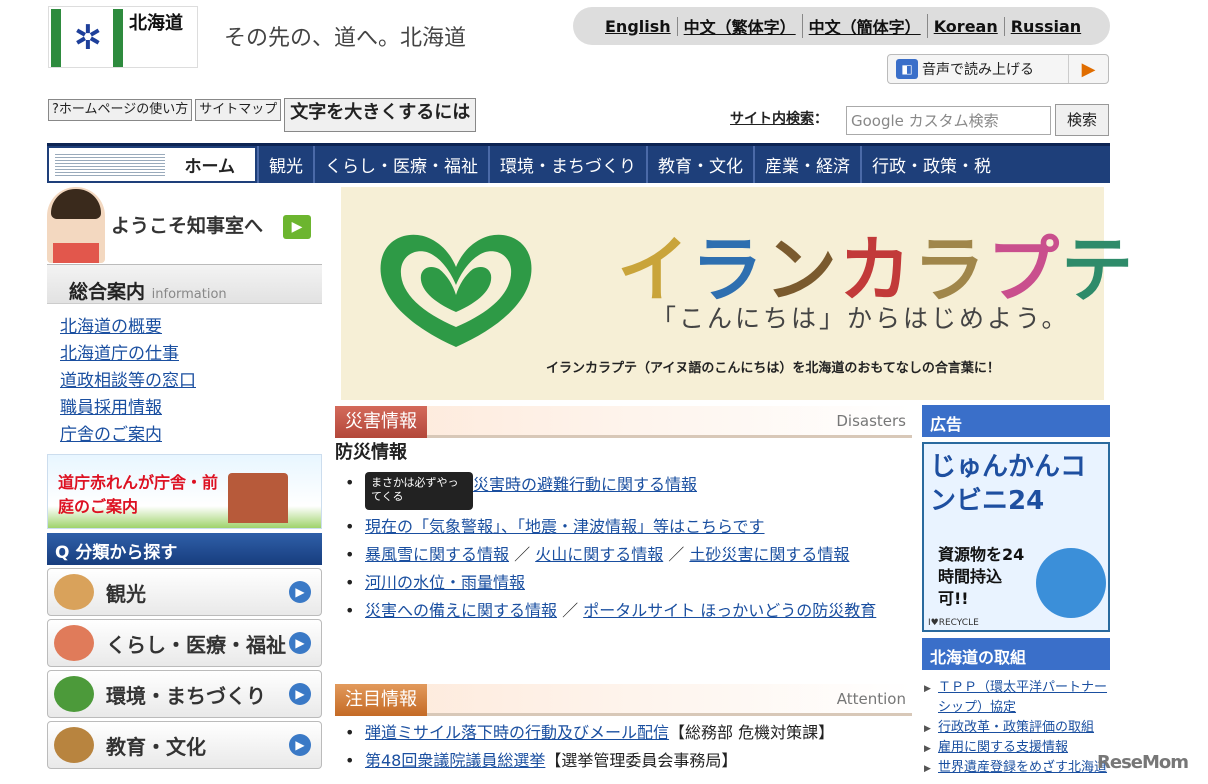 The image size is (1208, 784). What do you see at coordinates (599, 554) in the screenshot?
I see `volcano-link: 火山に関する情報` at bounding box center [599, 554].